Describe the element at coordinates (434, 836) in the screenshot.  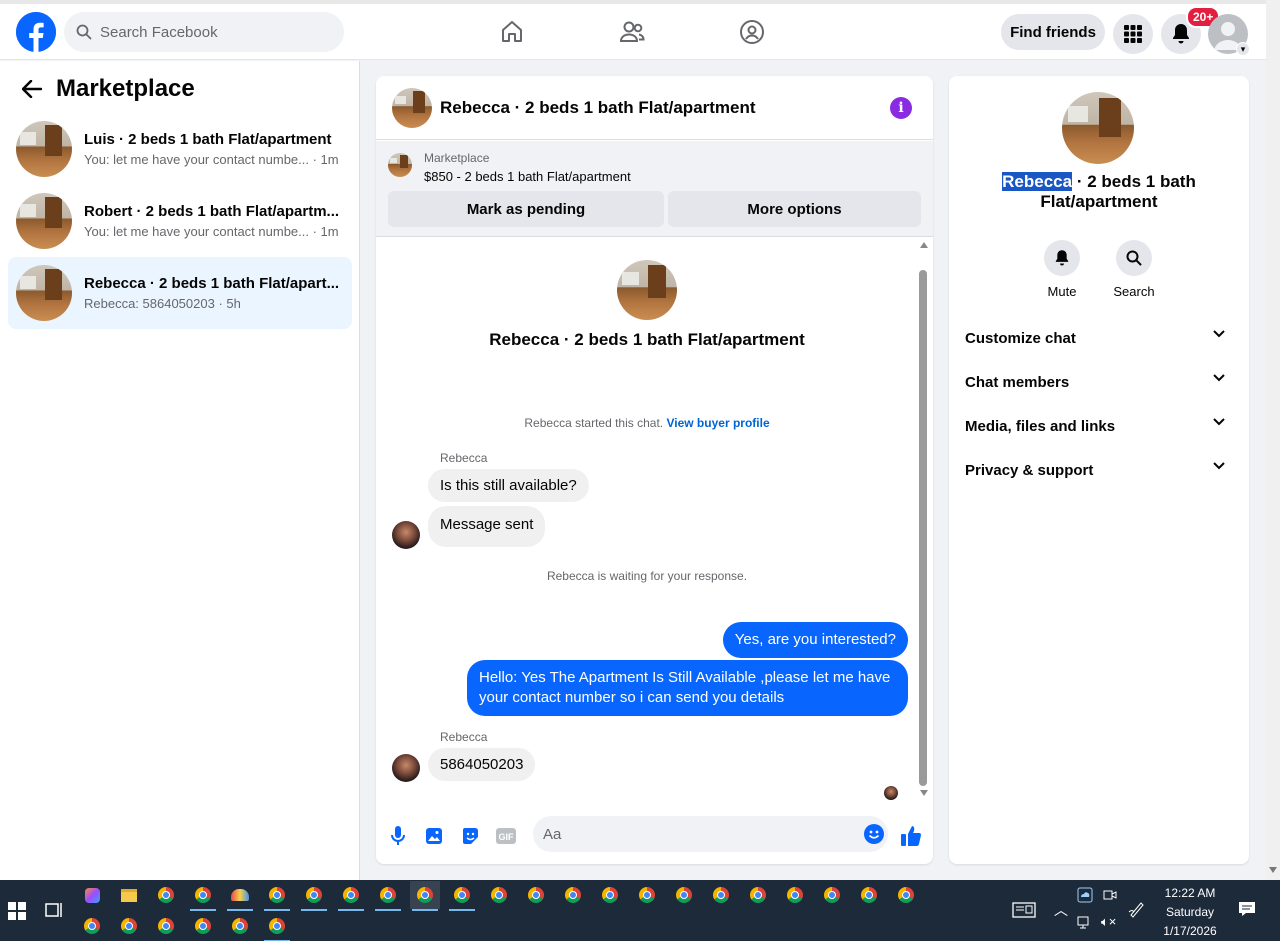
I see `photo-icon` at that location.